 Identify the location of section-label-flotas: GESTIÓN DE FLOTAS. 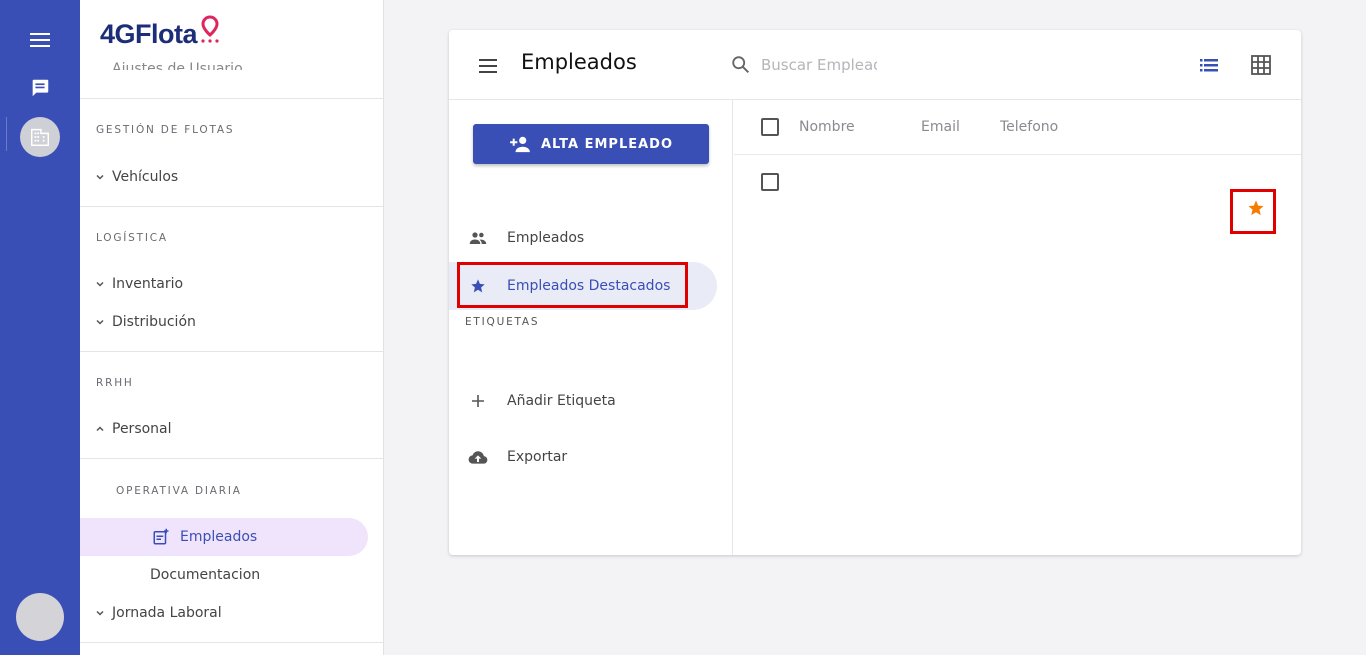
(165, 130).